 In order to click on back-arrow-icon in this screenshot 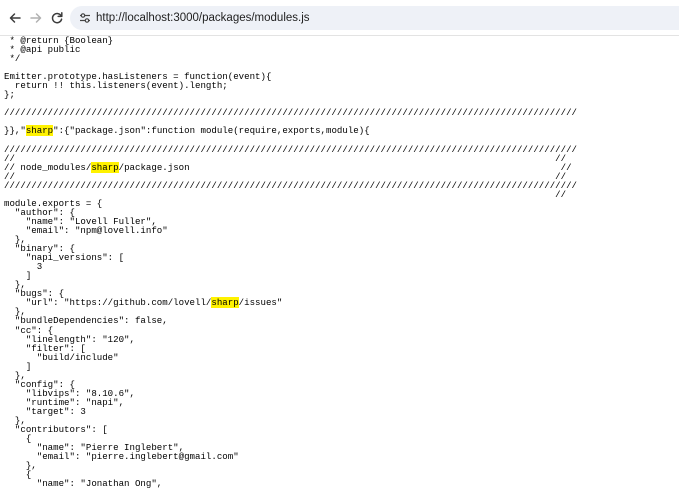, I will do `click(15, 18)`.